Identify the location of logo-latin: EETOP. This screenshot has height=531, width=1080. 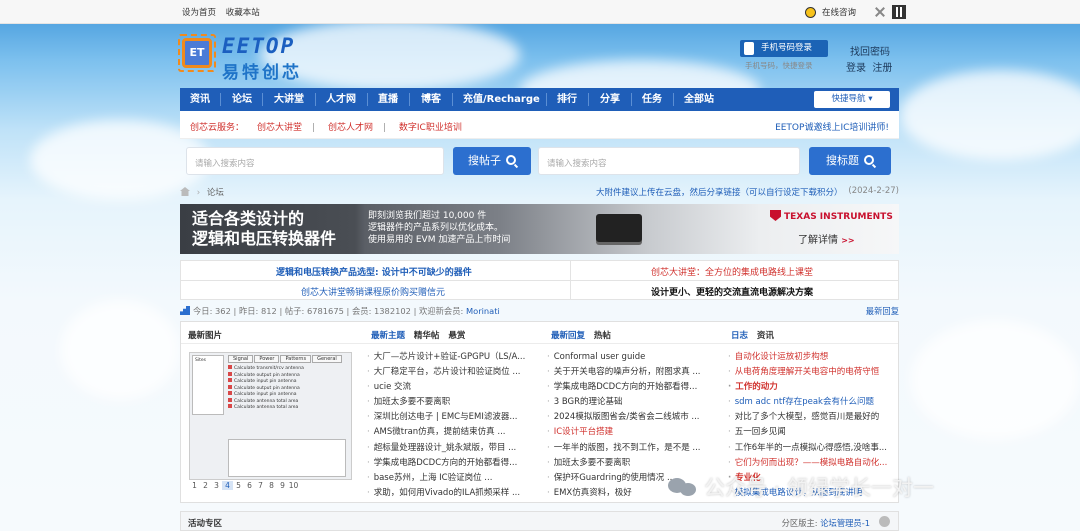
(259, 46).